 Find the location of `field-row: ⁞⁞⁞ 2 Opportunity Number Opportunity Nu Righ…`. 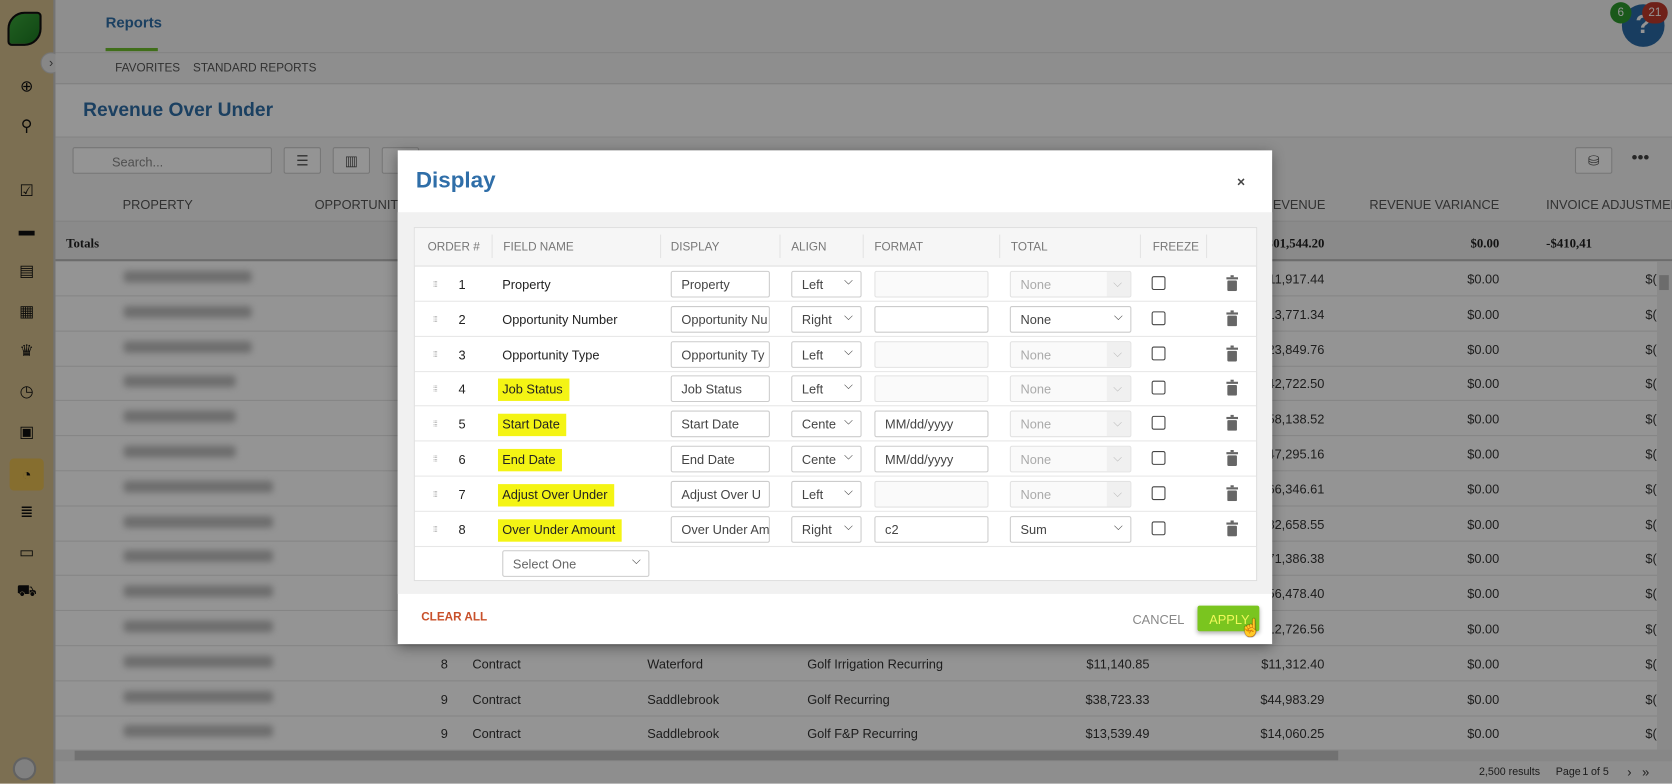

field-row: ⁞⁞⁞ 2 Opportunity Number Opportunity Nu Righ… is located at coordinates (835, 319).